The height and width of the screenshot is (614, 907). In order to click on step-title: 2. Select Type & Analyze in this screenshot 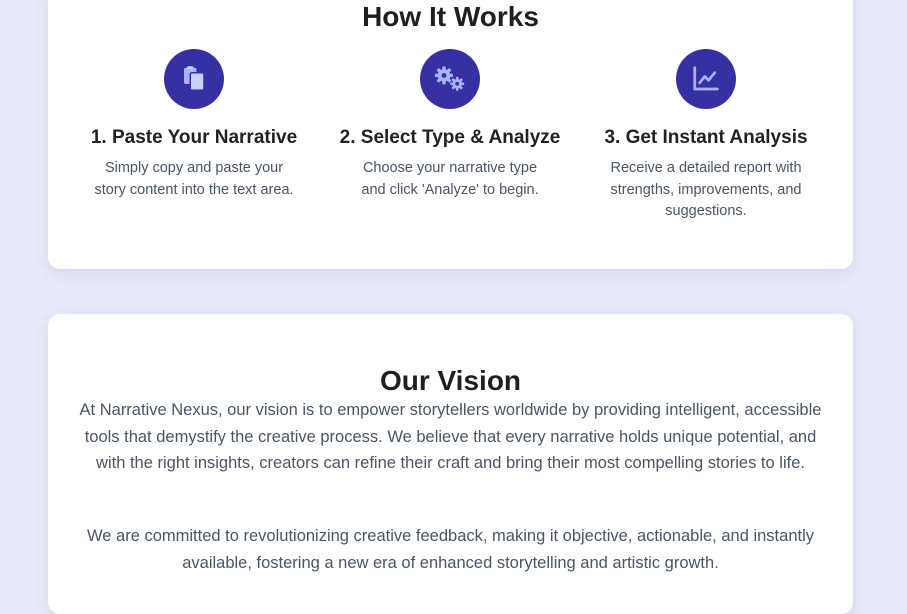, I will do `click(450, 137)`.